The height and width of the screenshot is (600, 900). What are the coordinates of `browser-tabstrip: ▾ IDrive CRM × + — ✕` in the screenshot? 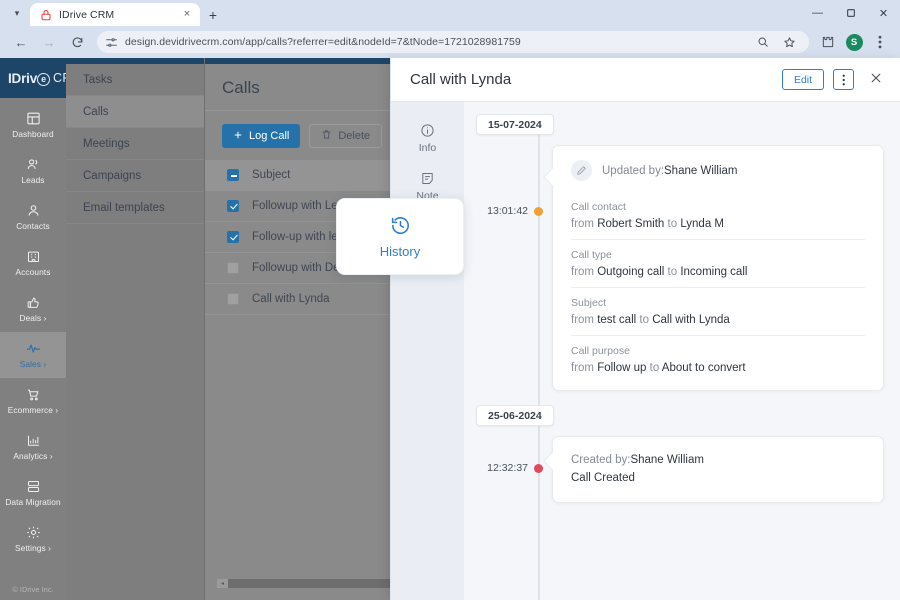 It's located at (450, 13).